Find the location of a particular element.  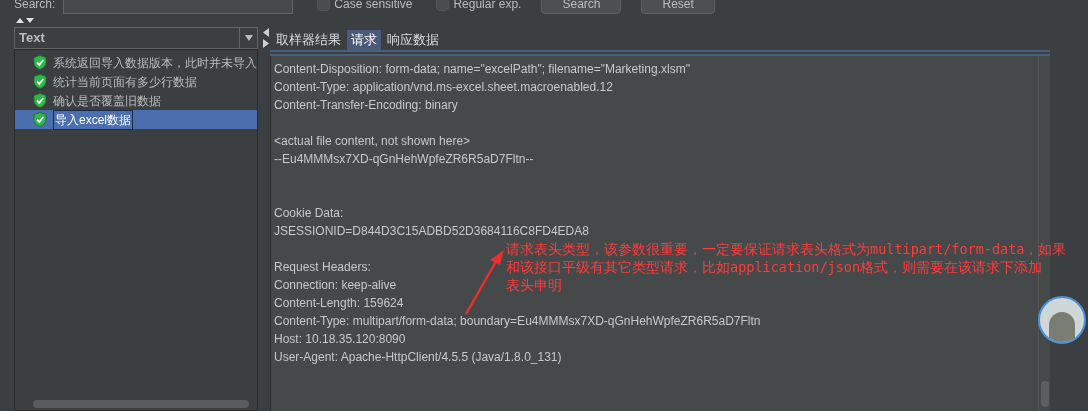

search-label: Search: is located at coordinates (35, 6).